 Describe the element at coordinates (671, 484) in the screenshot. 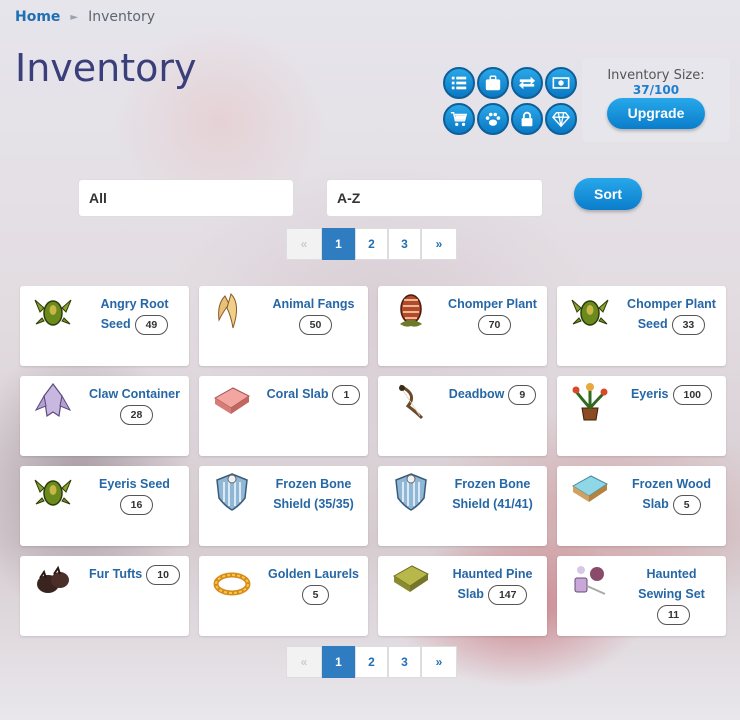

I see `item-name-line1: Frozen Wood` at that location.